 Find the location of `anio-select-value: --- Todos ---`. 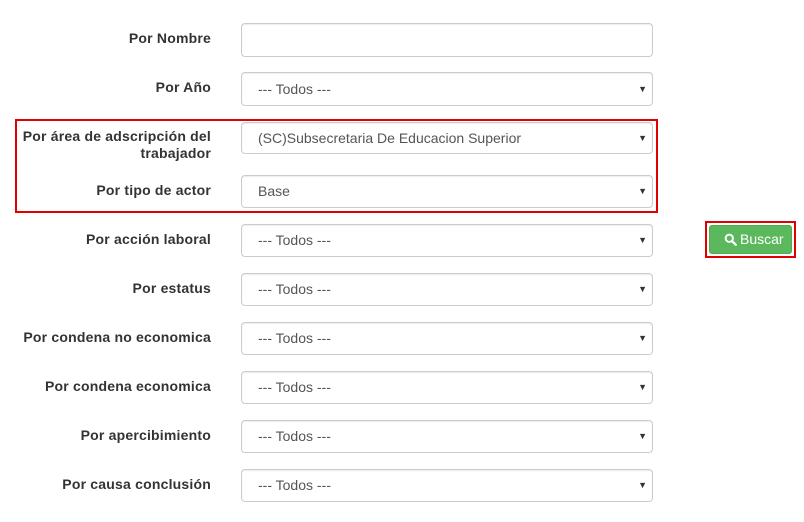

anio-select-value: --- Todos --- is located at coordinates (294, 89).